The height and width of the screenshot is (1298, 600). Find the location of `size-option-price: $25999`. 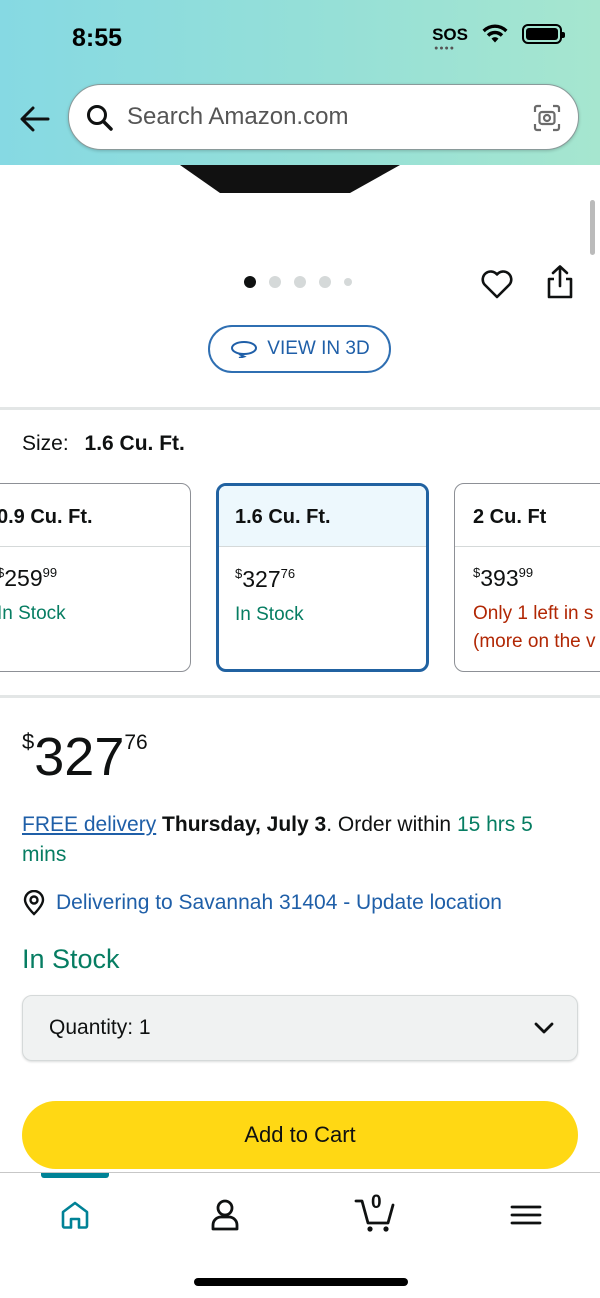

size-option-price: $25999 is located at coordinates (95, 569).